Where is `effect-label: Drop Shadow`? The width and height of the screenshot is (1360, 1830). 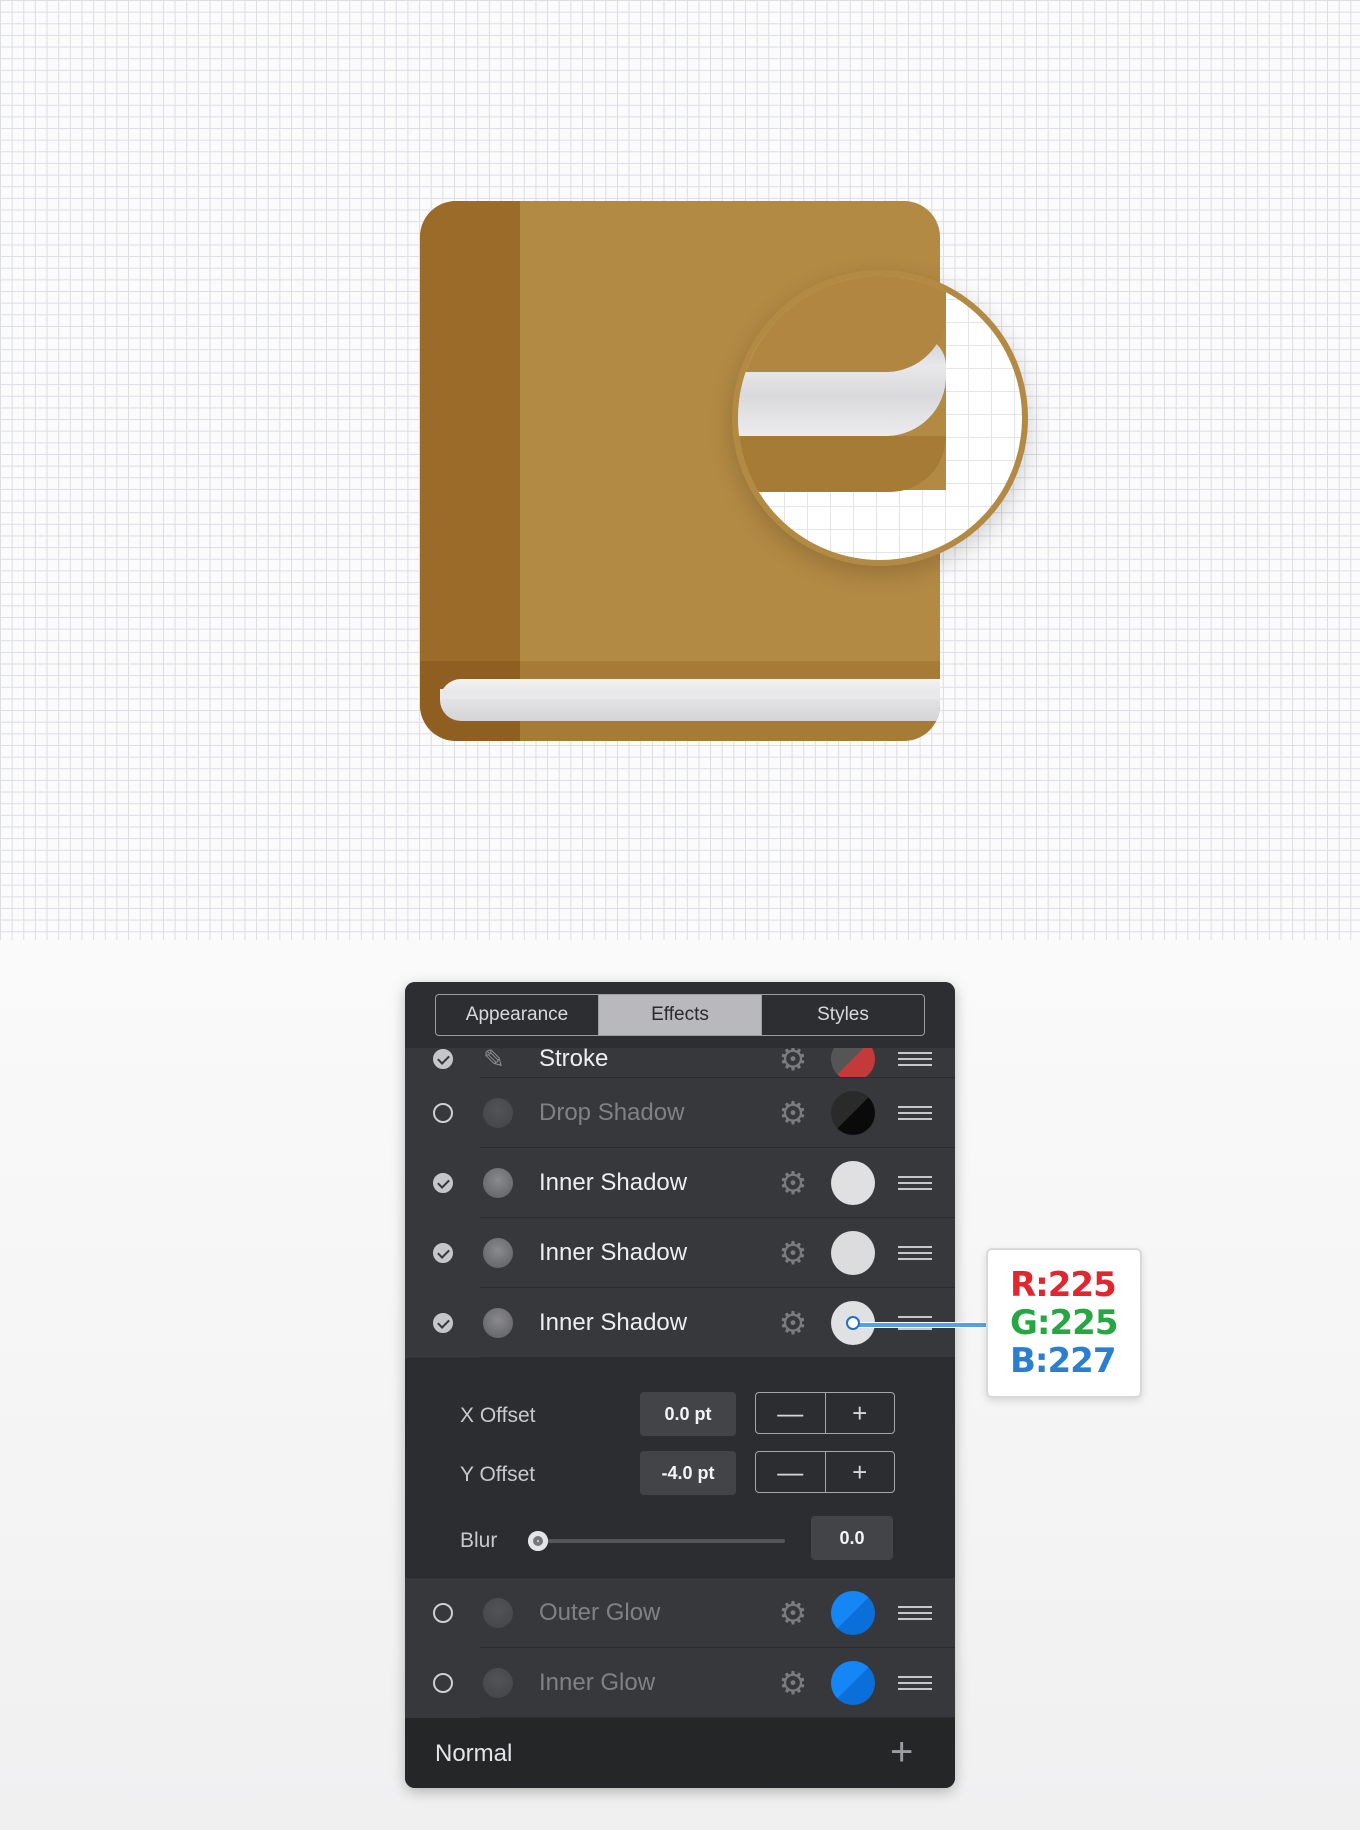 effect-label: Drop Shadow is located at coordinates (612, 1112).